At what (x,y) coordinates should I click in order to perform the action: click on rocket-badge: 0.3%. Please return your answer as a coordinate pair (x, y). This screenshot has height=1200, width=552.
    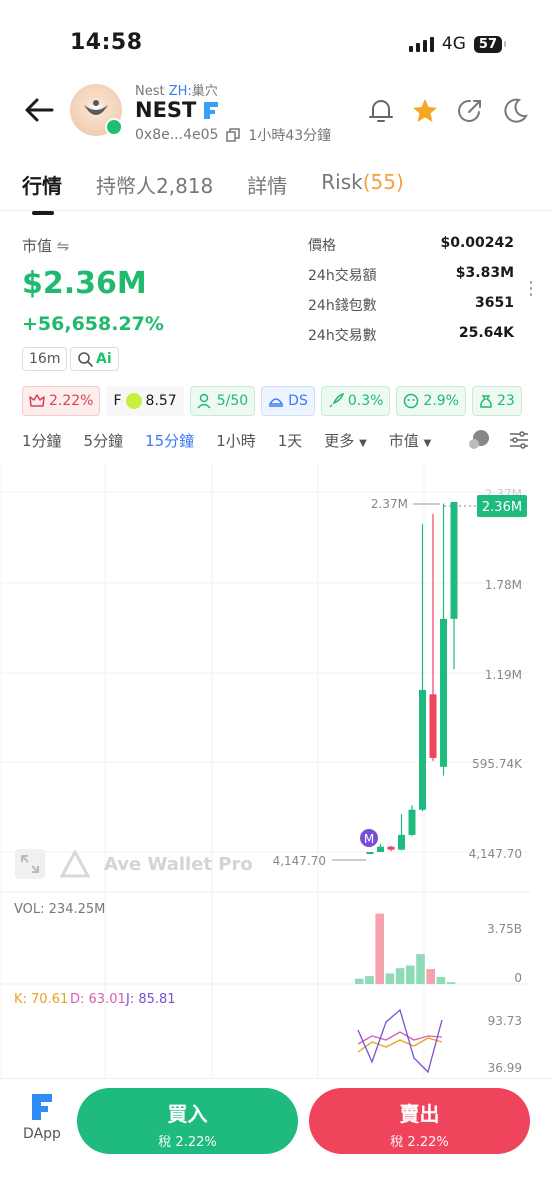
    Looking at the image, I should click on (355, 401).